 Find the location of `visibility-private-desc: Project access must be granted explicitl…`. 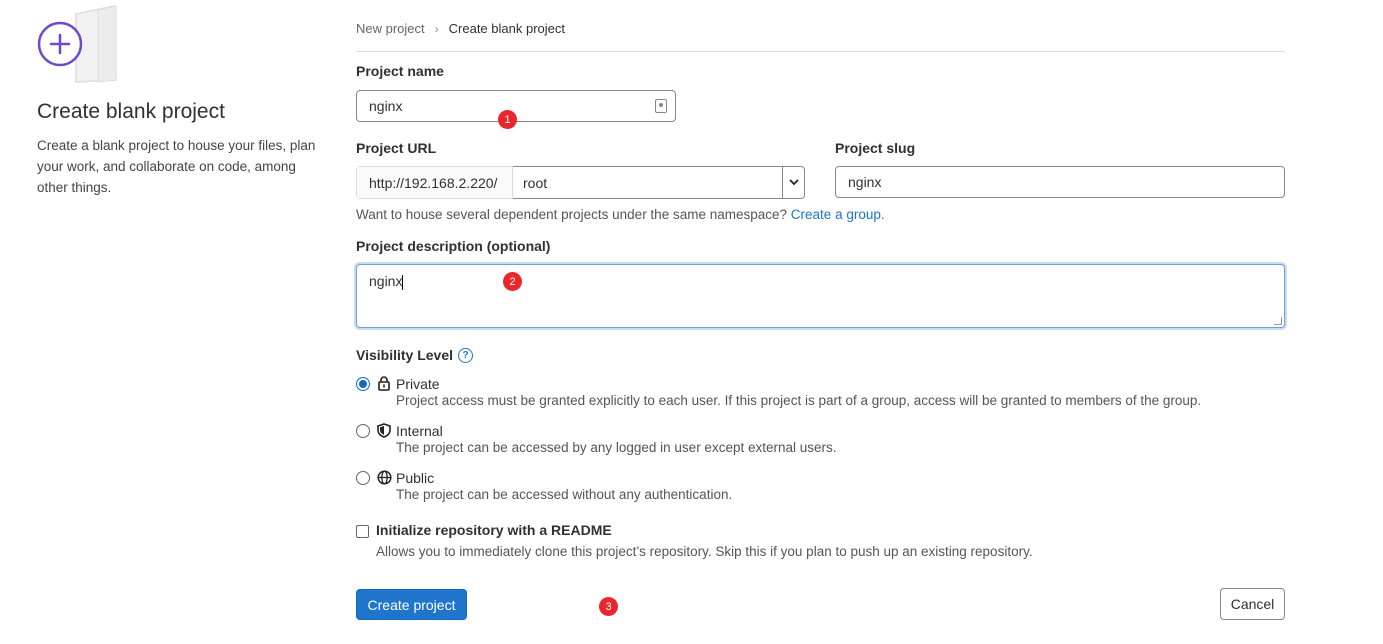

visibility-private-desc: Project access must be granted explicitl… is located at coordinates (799, 400).